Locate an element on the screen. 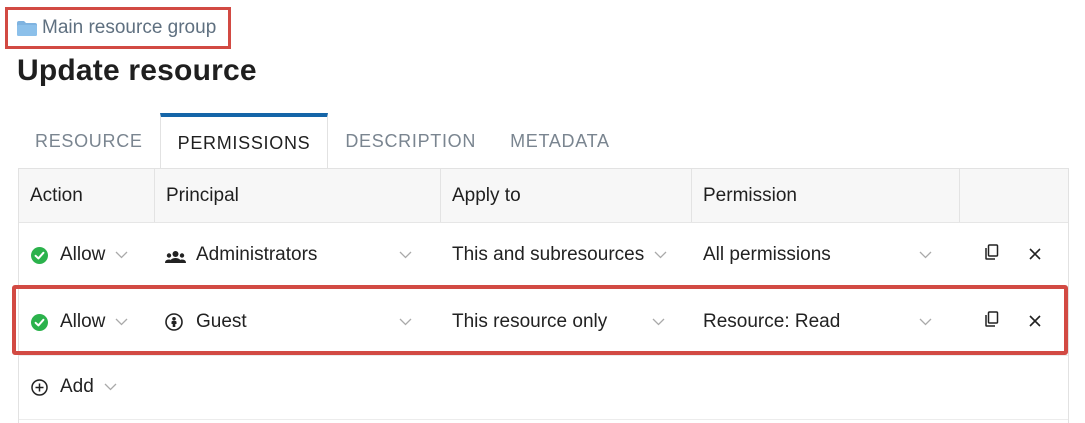 This screenshot has height=423, width=1085. header-action: Action is located at coordinates (87, 195).